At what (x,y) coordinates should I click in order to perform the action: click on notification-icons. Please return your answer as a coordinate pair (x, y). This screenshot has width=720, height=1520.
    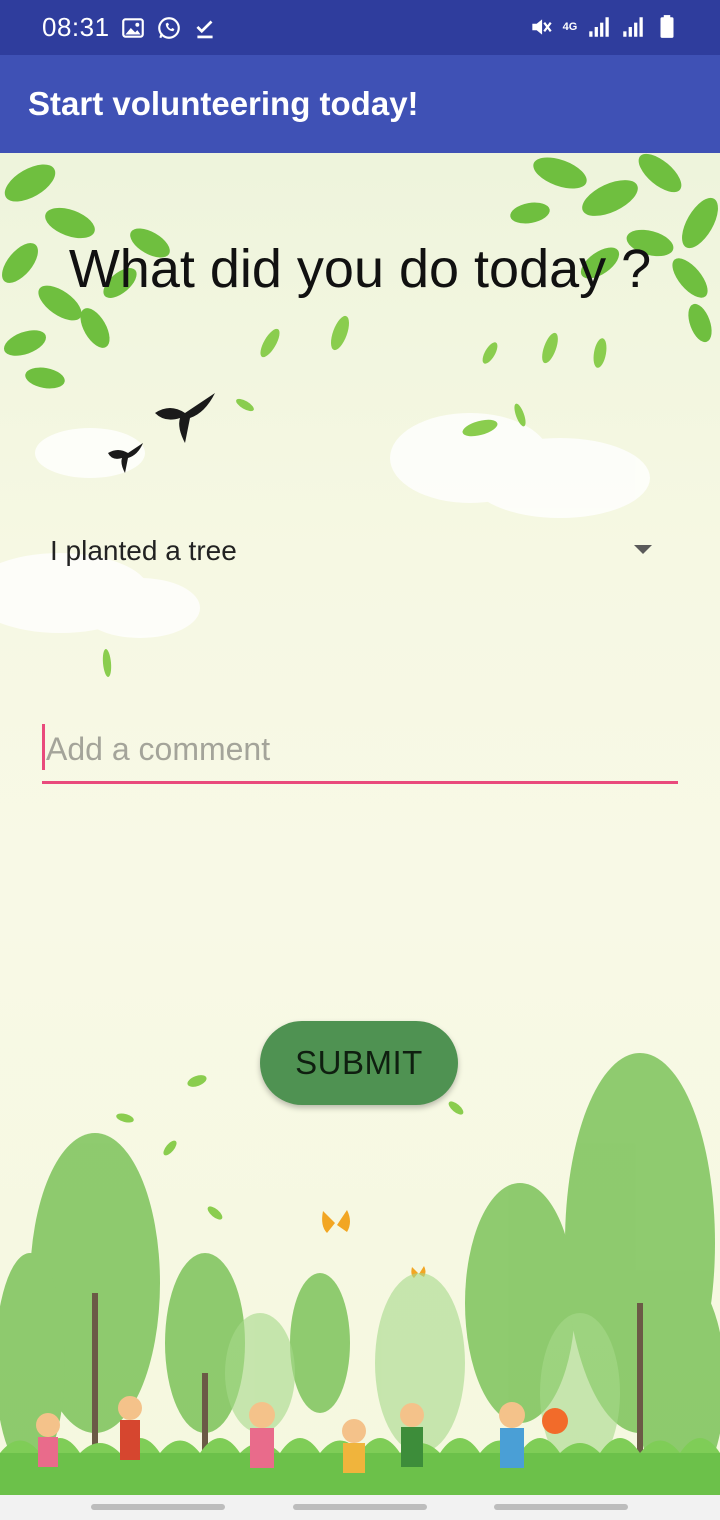
    Looking at the image, I should click on (169, 28).